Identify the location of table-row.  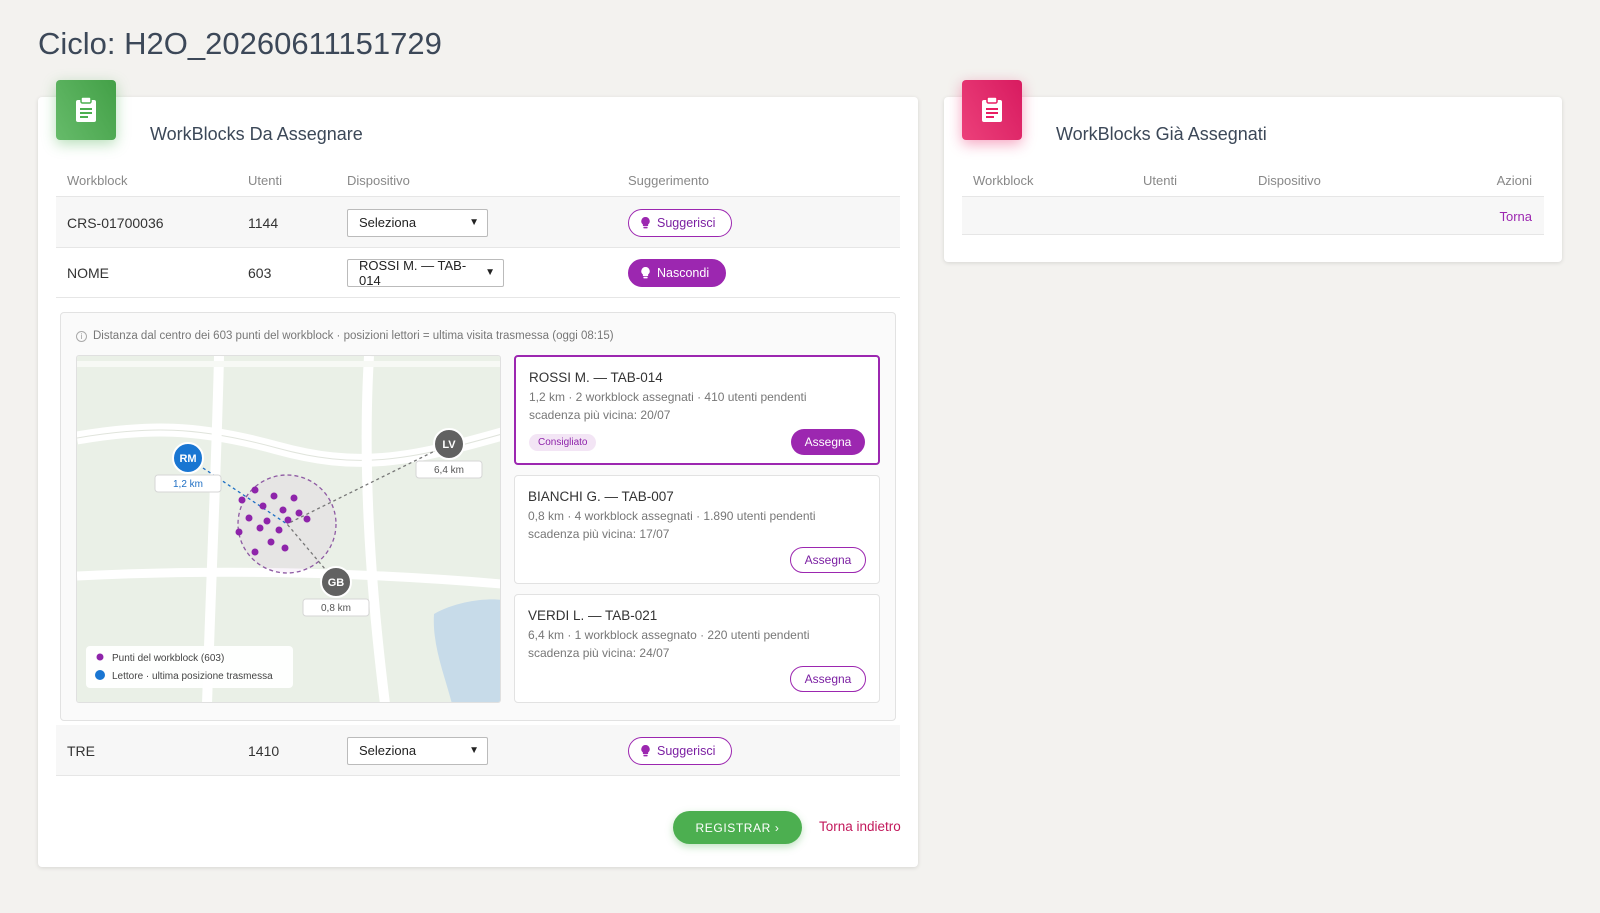
(1253, 216).